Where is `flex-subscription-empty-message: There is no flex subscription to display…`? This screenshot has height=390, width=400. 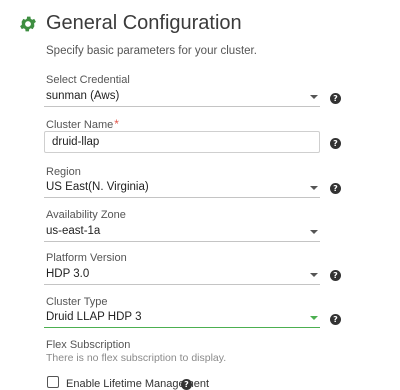
flex-subscription-empty-message: There is no flex subscription to display… is located at coordinates (136, 358).